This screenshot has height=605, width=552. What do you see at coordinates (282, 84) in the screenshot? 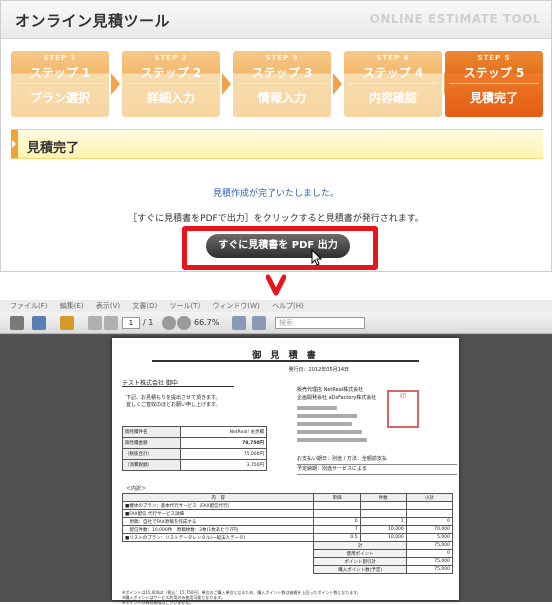
I see `step-3: STEP 3 ステップ 3 情報入力` at bounding box center [282, 84].